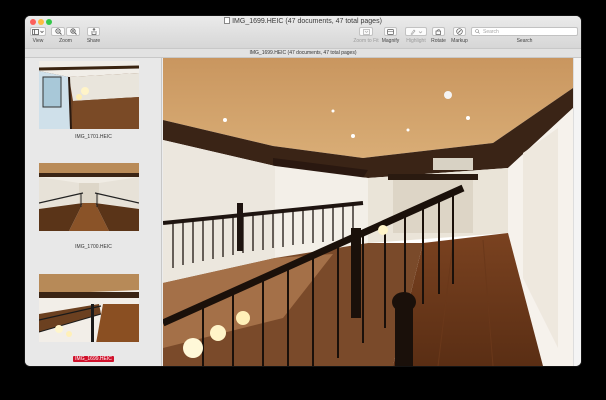 The image size is (606, 400). I want to click on sidebar-icon, so click(38, 31).